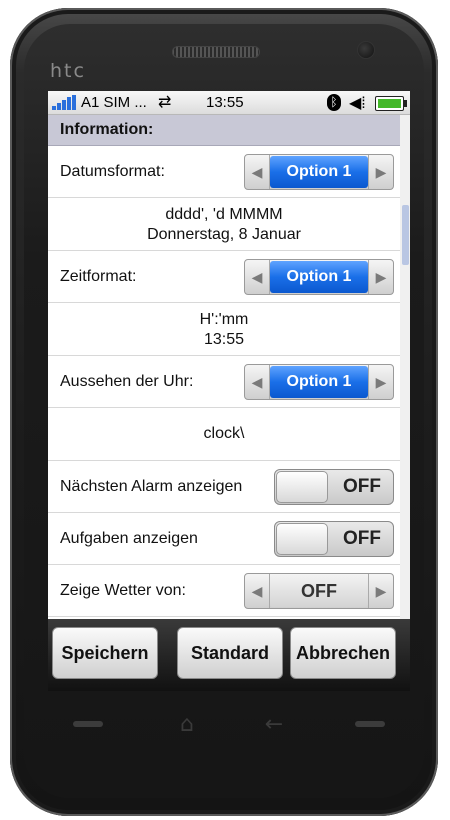  Describe the element at coordinates (334, 102) in the screenshot. I see `bluetooth-icon: ᛒ` at that location.